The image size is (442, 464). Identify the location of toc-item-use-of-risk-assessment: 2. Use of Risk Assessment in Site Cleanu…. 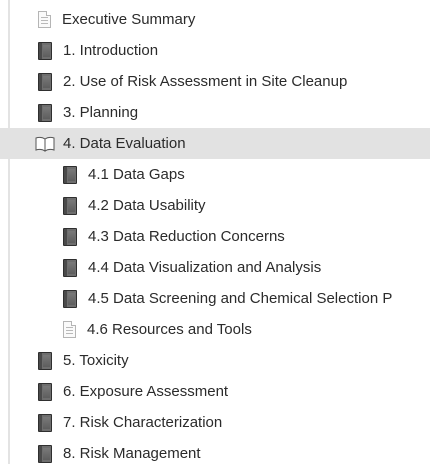
(221, 81).